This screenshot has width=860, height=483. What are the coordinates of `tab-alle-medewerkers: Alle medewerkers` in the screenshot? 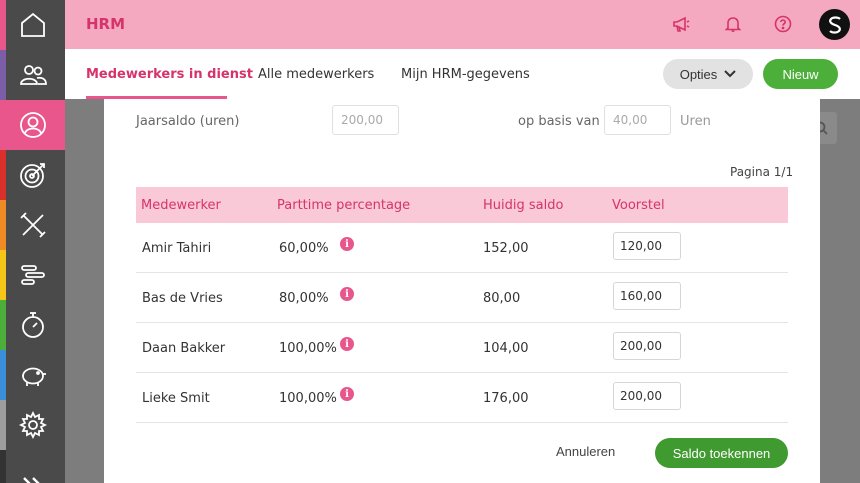 It's located at (316, 74).